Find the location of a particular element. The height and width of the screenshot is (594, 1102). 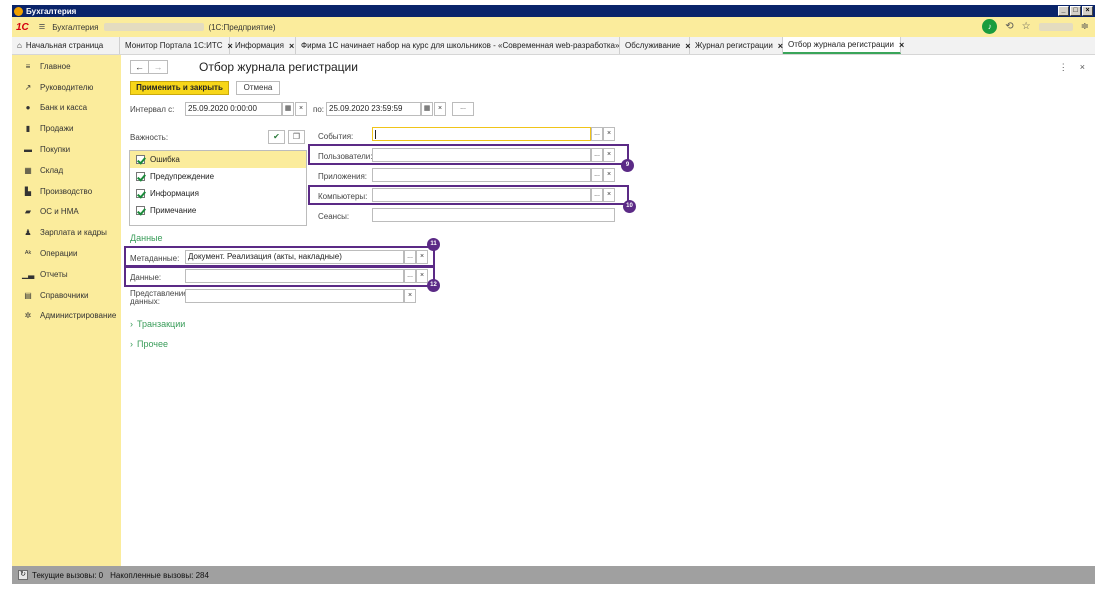

list-item-label: Предупреждение is located at coordinates (182, 176).